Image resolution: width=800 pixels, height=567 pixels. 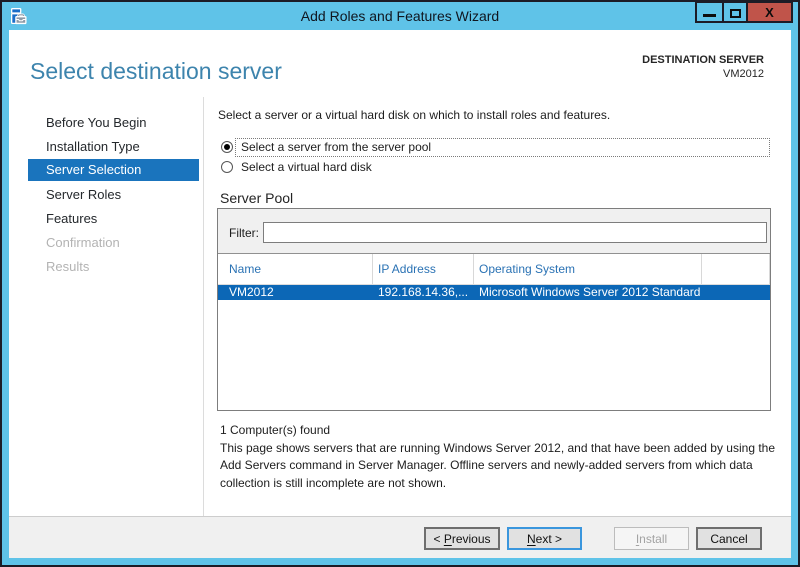 I want to click on column-header-filler, so click(x=736, y=269).